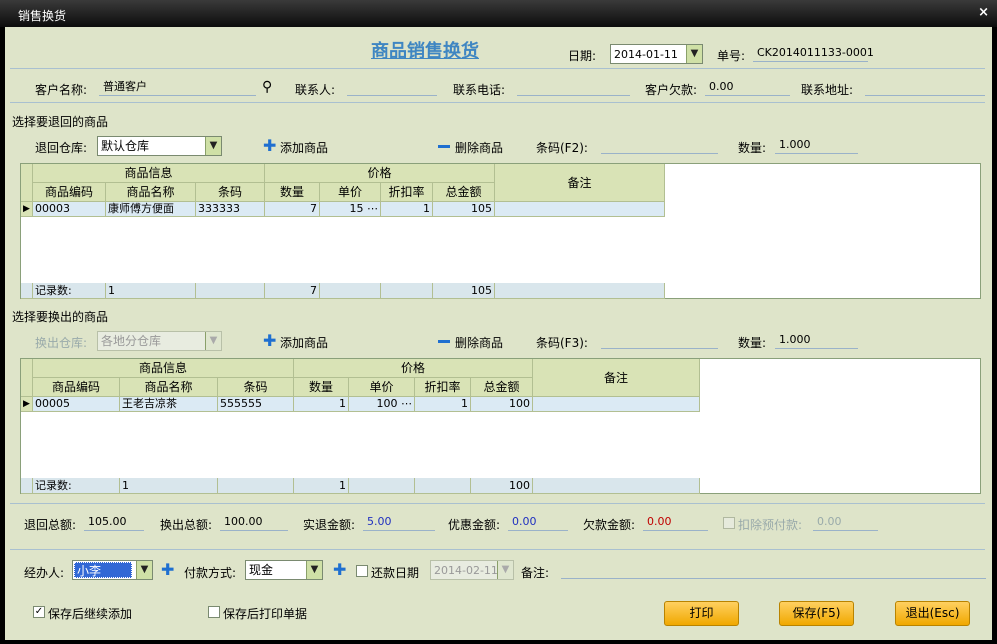 The width and height of the screenshot is (997, 644). Describe the element at coordinates (230, 209) in the screenshot. I see `cell-barcode: 333333` at that location.